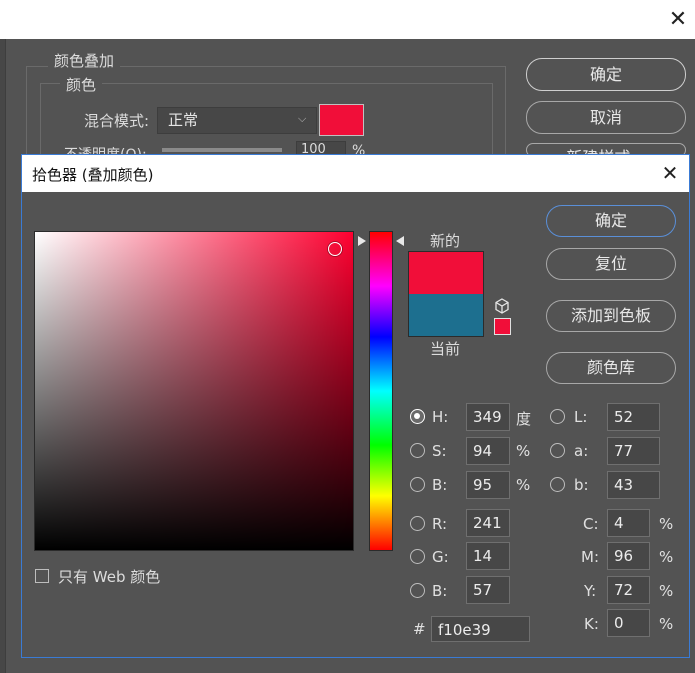 The height and width of the screenshot is (673, 695). I want to click on layer-style-ok-button: 确定, so click(606, 74).